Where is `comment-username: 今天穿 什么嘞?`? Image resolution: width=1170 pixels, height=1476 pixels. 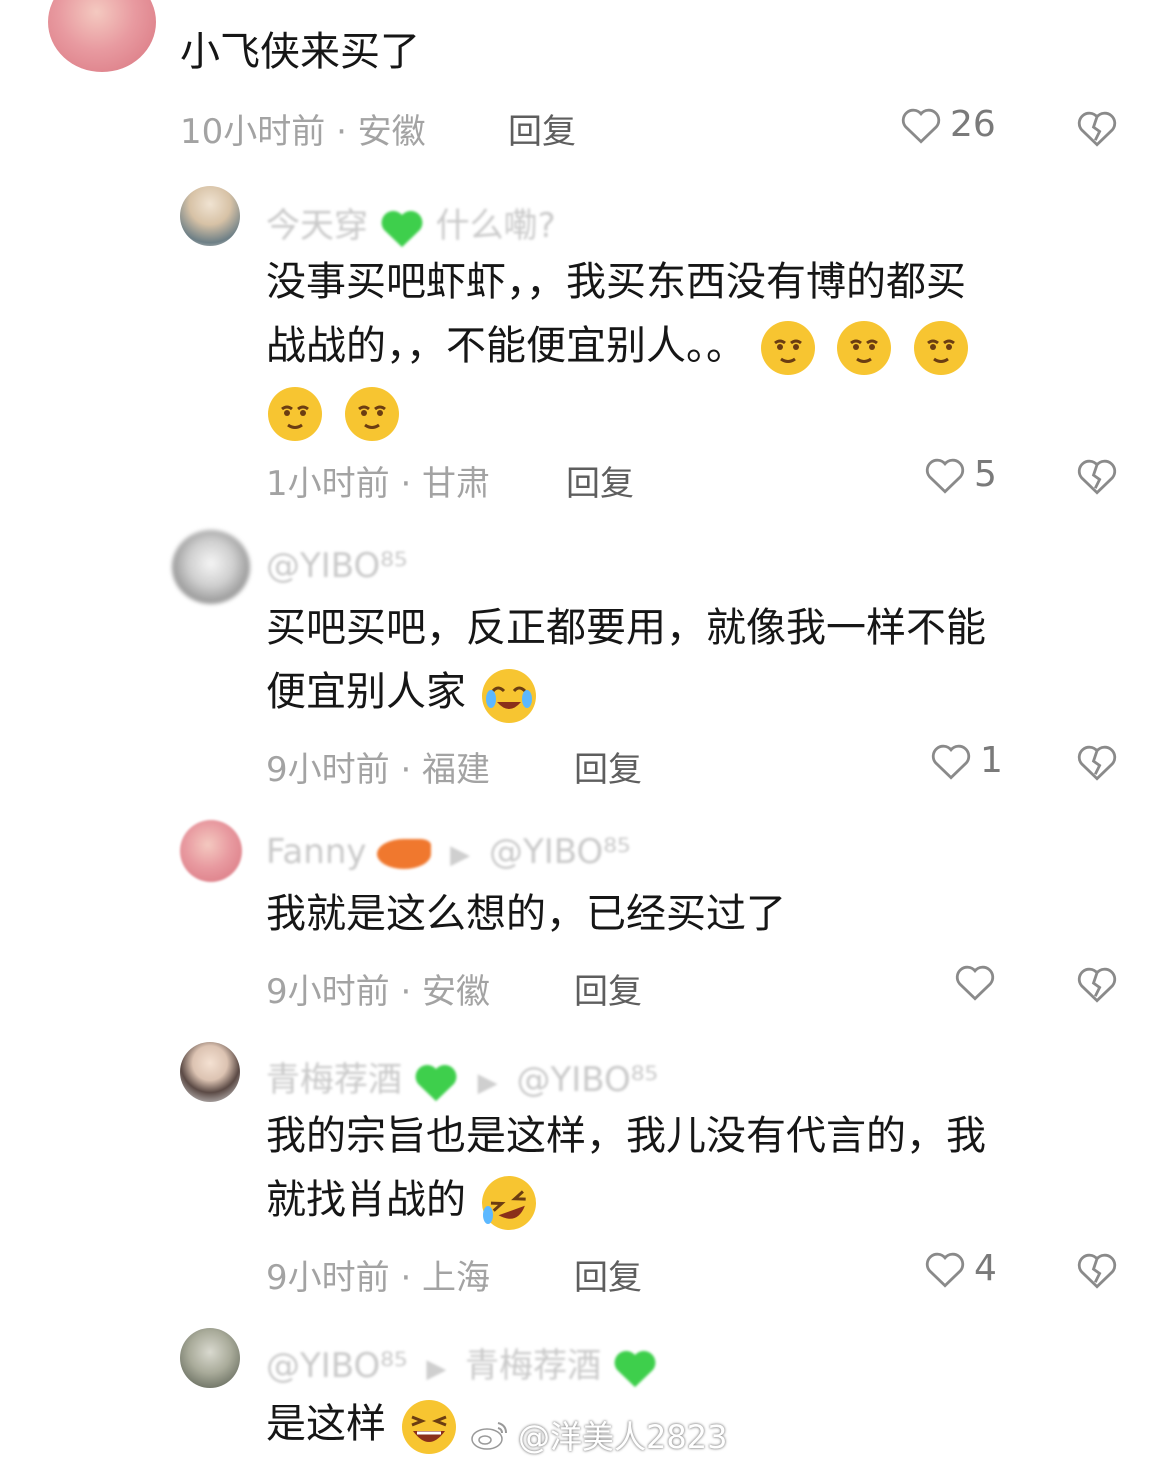 comment-username: 今天穿 什么嘞? is located at coordinates (411, 223).